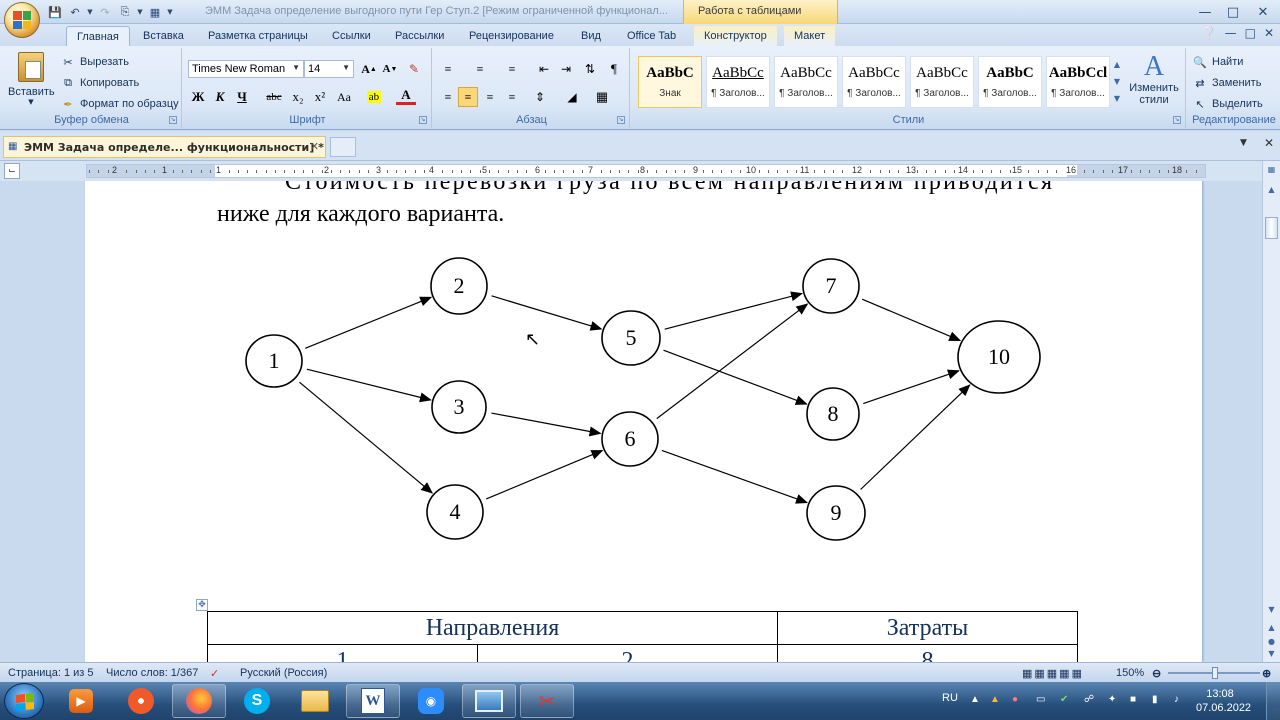 Image resolution: width=1280 pixels, height=720 pixels. What do you see at coordinates (1271, 411) in the screenshot?
I see `vertical-scrollbar: ▦ ▲ ▼ ▲ ● ▼` at bounding box center [1271, 411].